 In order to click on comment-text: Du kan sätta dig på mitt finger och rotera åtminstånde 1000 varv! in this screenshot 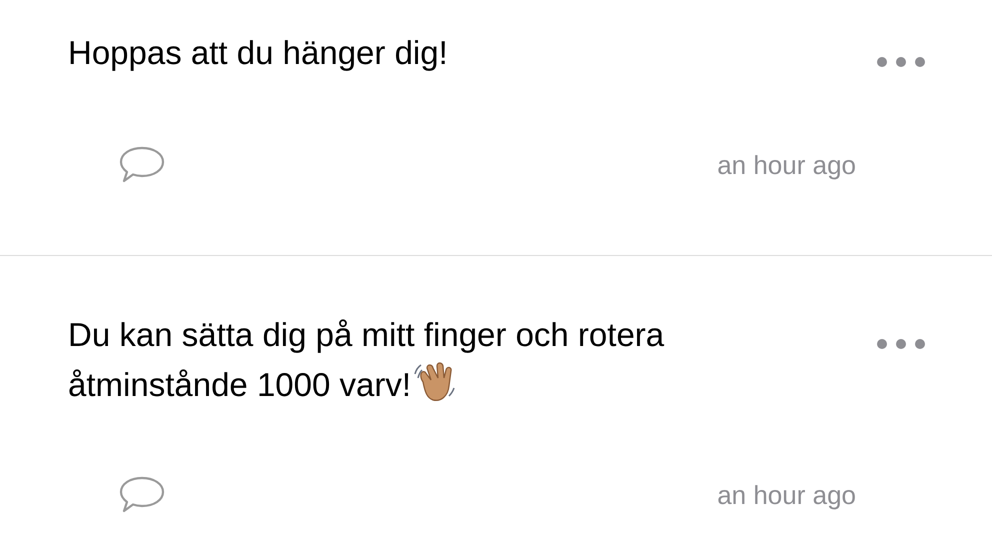, I will do `click(367, 360)`.